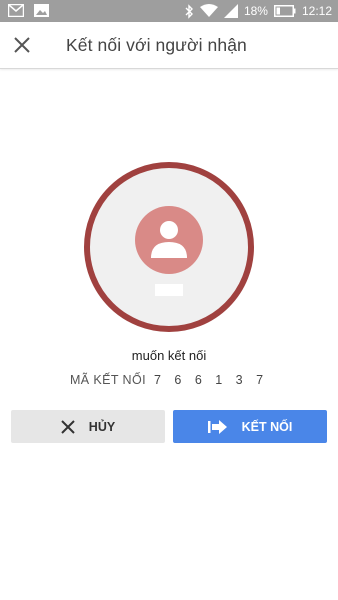  I want to click on cancel-label: HỦY, so click(102, 426).